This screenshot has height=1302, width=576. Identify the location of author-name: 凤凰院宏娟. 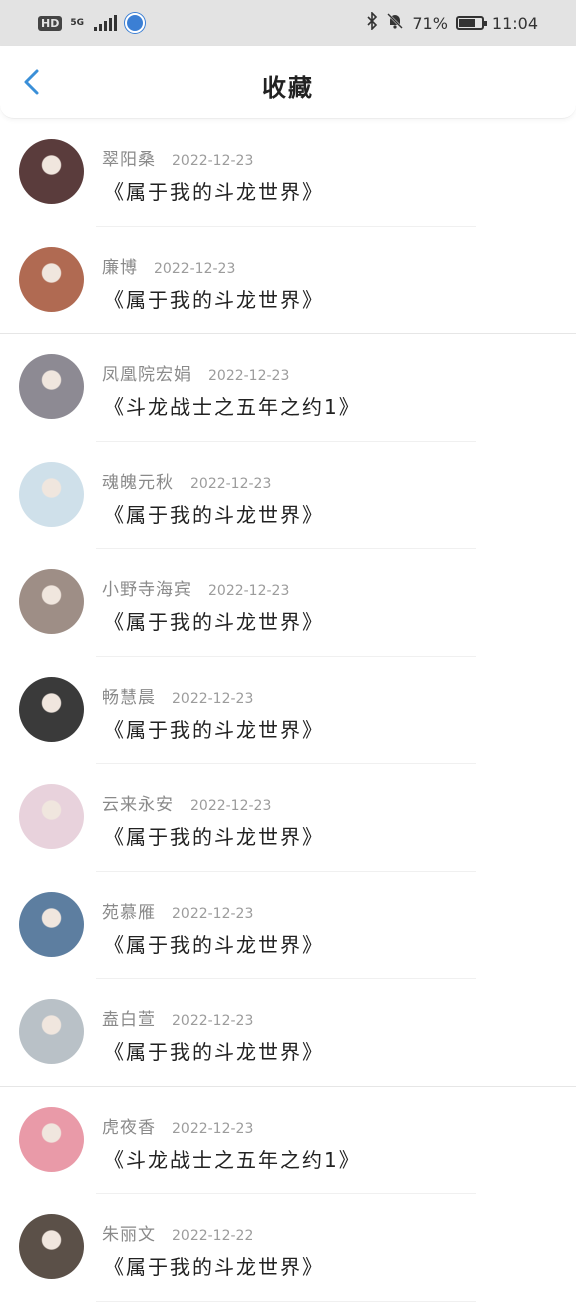
(147, 375).